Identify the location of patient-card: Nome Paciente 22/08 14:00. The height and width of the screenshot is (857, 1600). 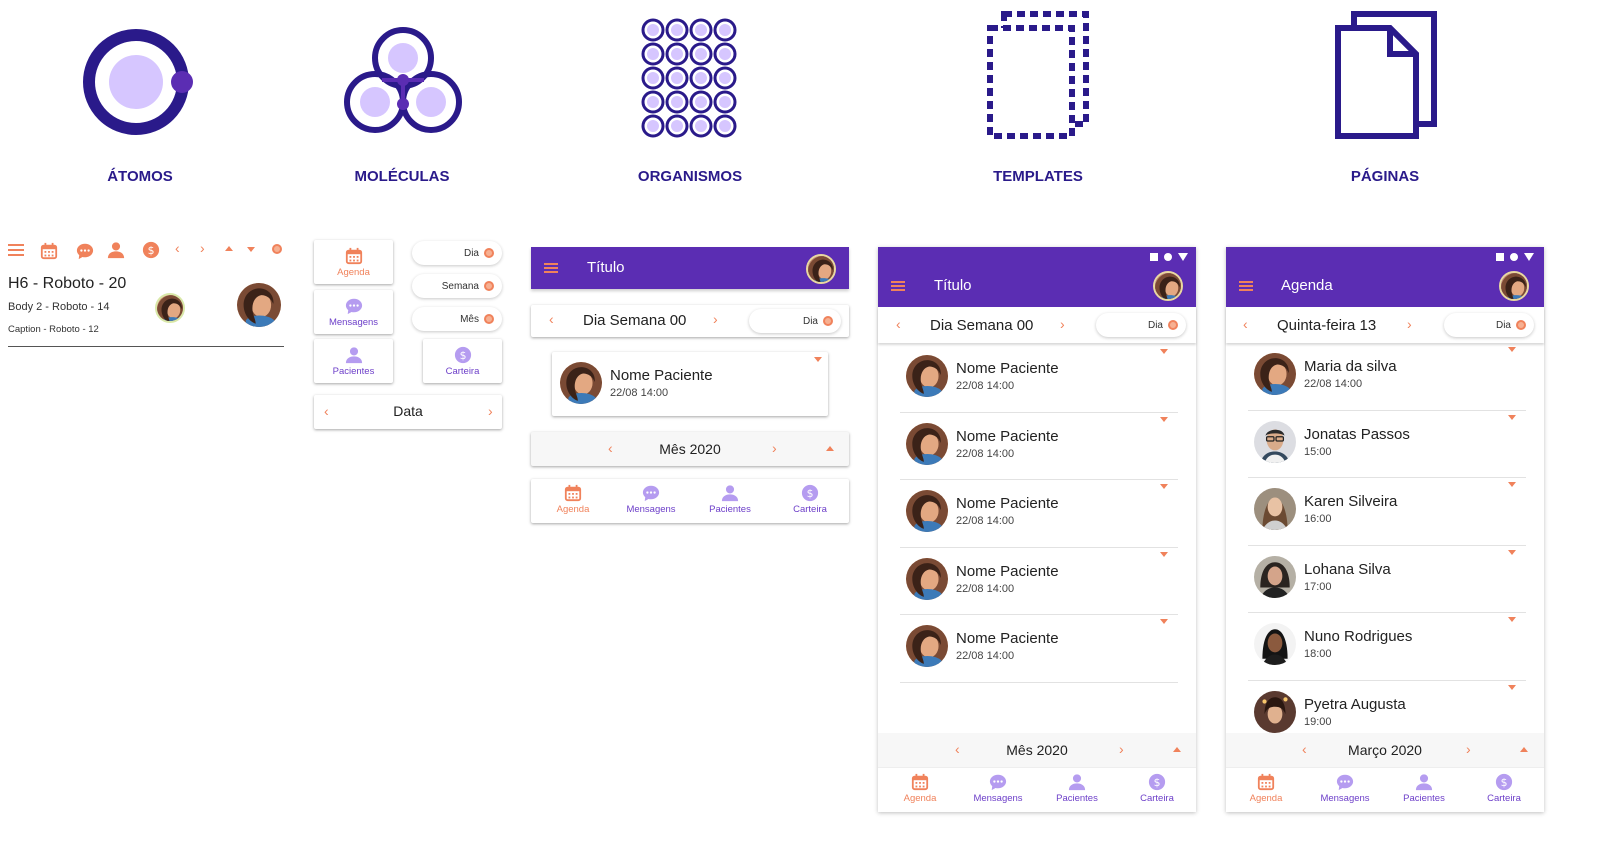
(690, 384).